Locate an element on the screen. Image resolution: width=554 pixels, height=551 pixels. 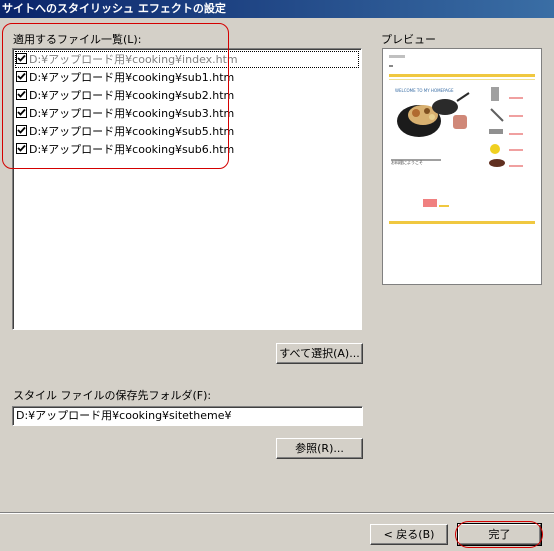
list-item-sub2: D:¥アップロード用¥cooking¥sub2.htm is located at coordinates (187, 95).